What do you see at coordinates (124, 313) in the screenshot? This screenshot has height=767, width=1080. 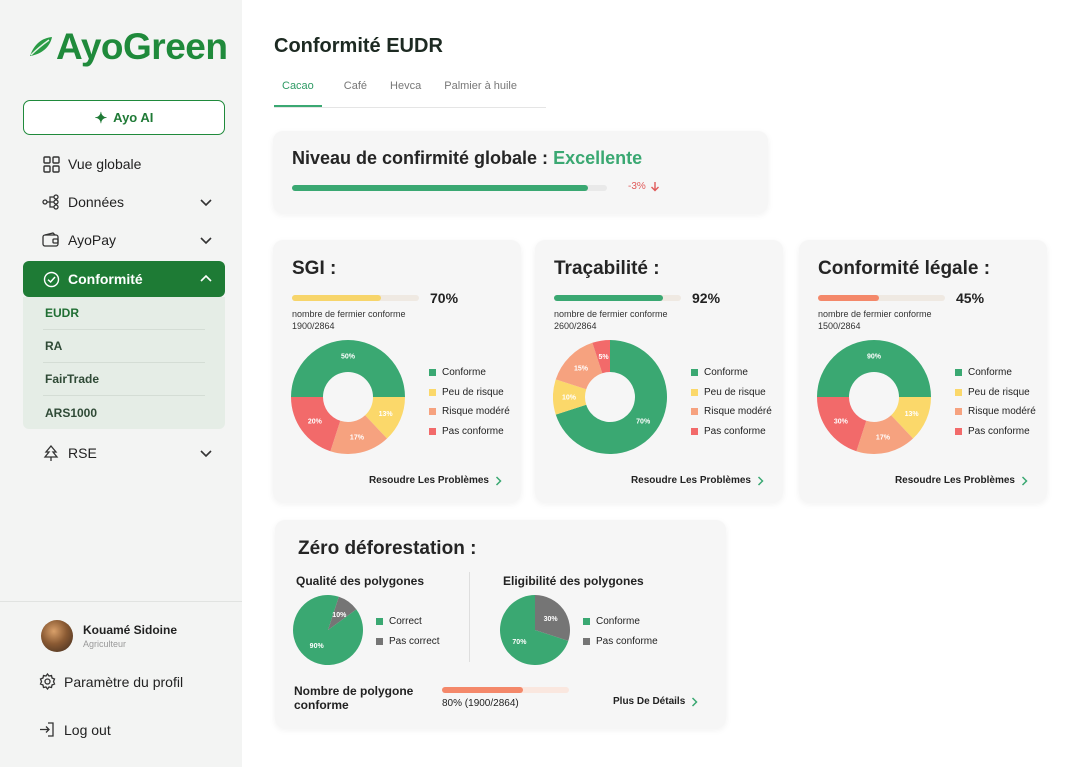 I see `submenu-item-eudr: EUDR` at bounding box center [124, 313].